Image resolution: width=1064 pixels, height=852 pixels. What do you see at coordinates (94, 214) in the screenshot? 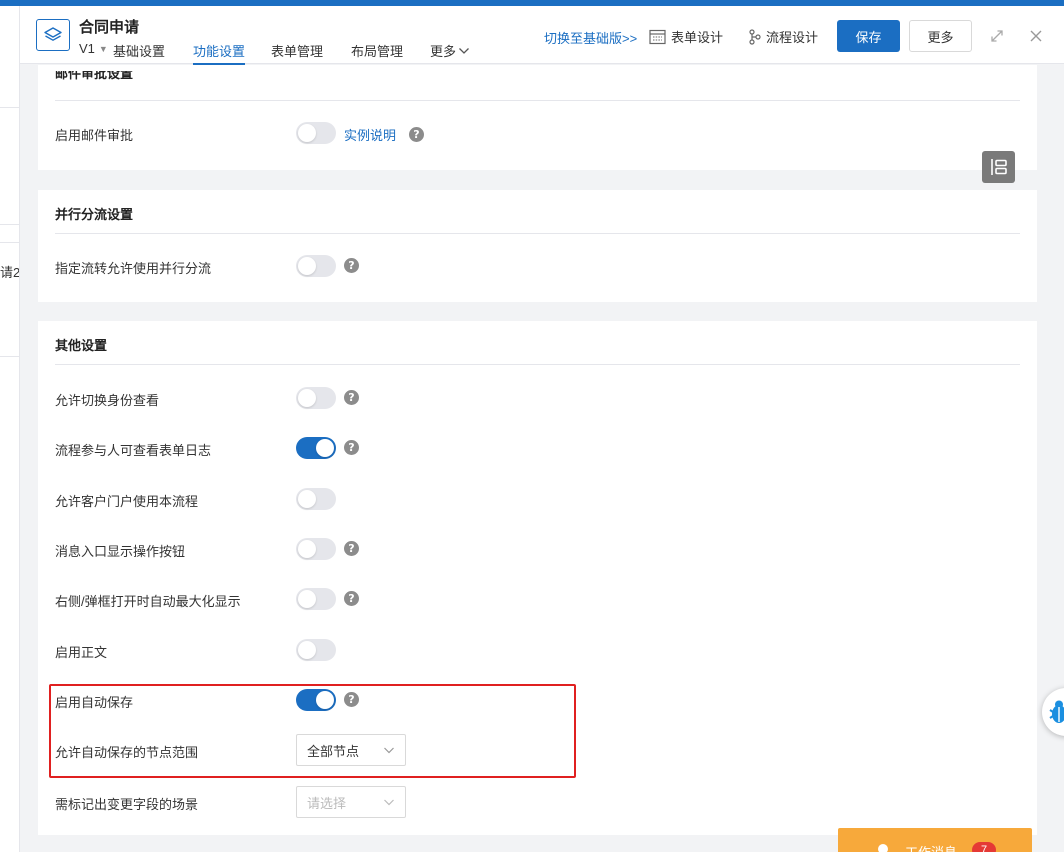
I see `section-title: 并行分流设置` at bounding box center [94, 214].